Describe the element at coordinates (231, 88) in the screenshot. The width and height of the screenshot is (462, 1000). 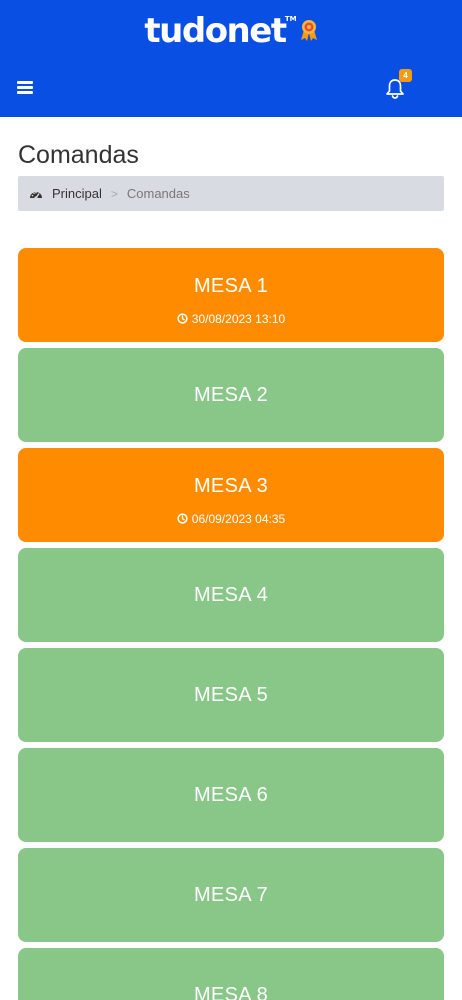
I see `nav-bar: 4` at that location.